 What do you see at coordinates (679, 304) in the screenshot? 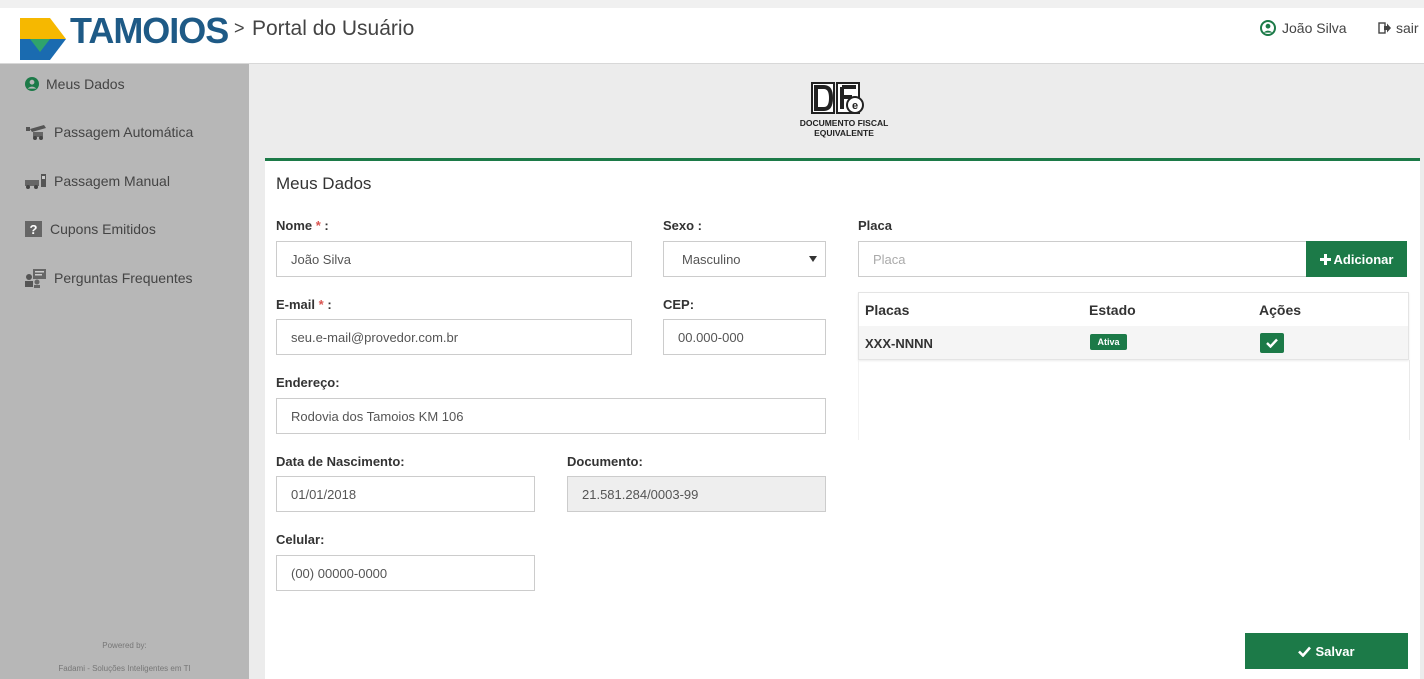
I see `cep-label: CEP:` at bounding box center [679, 304].